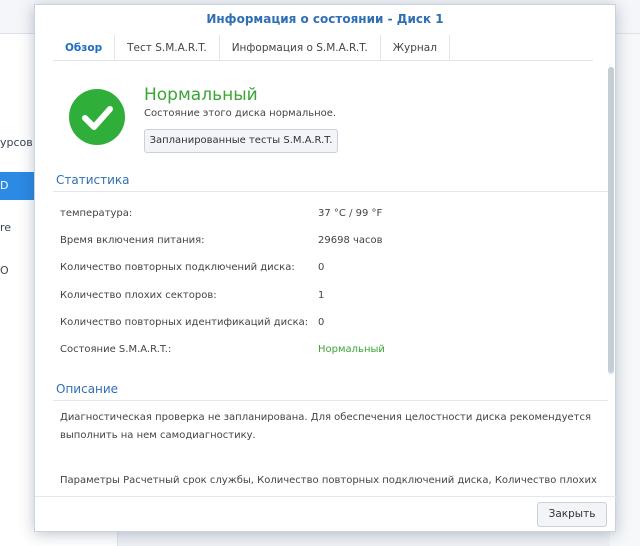 This screenshot has height=546, width=640. Describe the element at coordinates (325, 19) in the screenshot. I see `dialog-title: Информация о состоянии - Диск 1` at that location.